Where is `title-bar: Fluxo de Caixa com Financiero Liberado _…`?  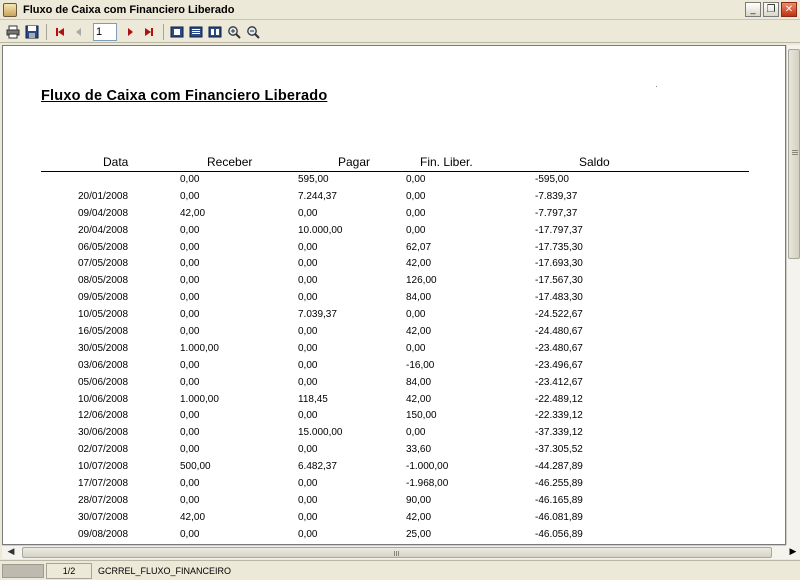 title-bar: Fluxo de Caixa com Financiero Liberado _… is located at coordinates (400, 10).